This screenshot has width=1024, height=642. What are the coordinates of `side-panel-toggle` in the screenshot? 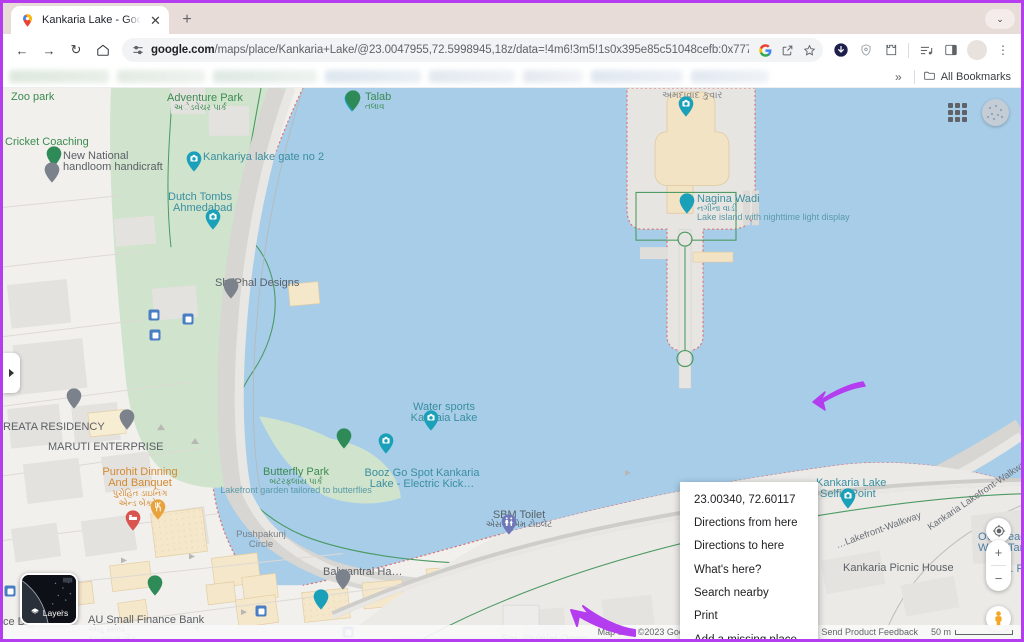 It's located at (11, 373).